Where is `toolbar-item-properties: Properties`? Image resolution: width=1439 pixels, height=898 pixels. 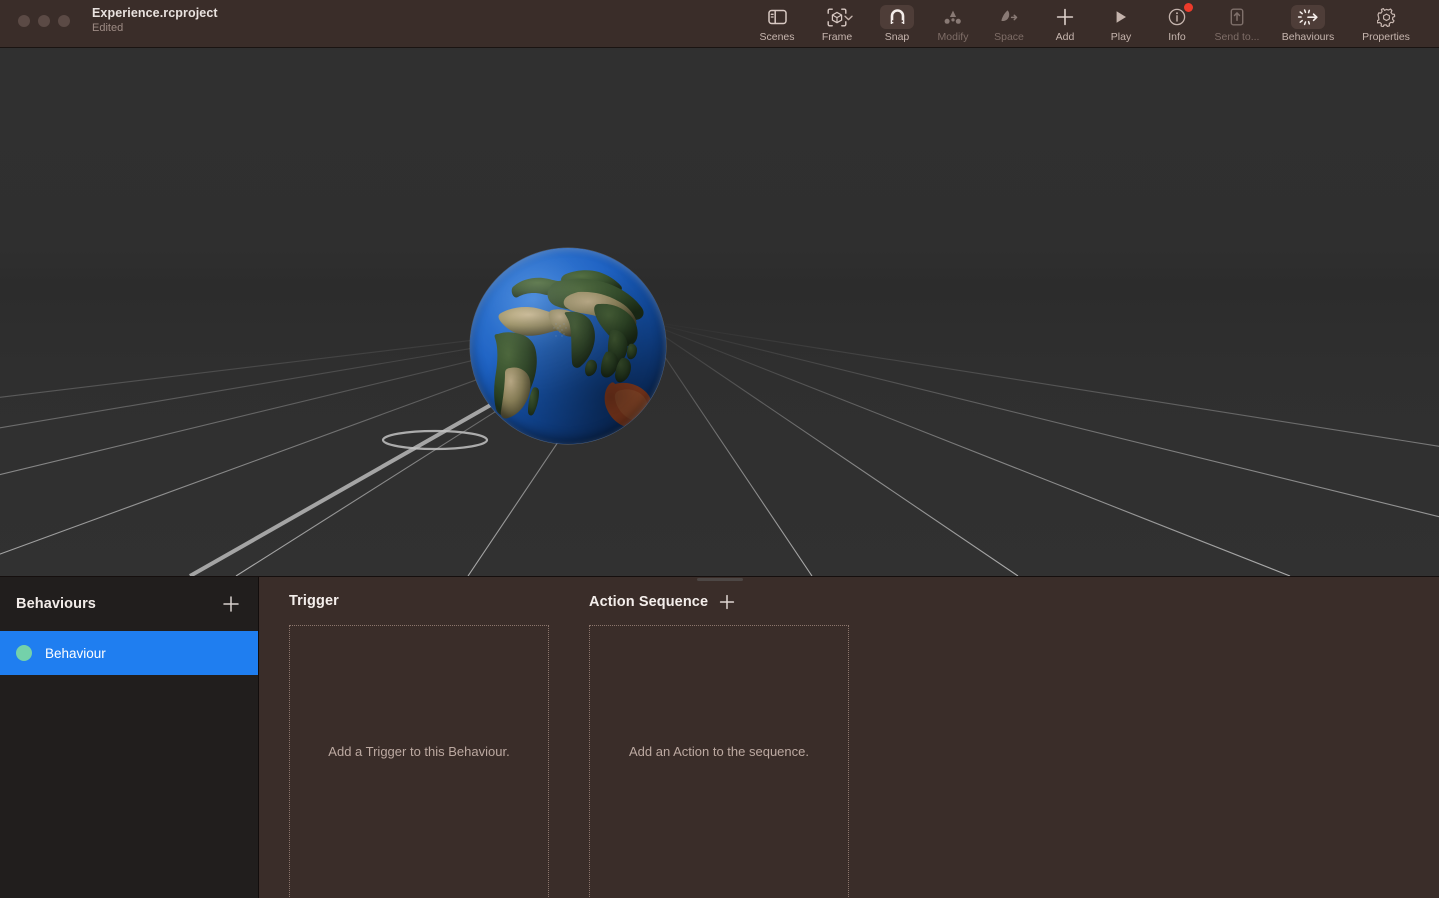 toolbar-item-properties: Properties is located at coordinates (1386, 24).